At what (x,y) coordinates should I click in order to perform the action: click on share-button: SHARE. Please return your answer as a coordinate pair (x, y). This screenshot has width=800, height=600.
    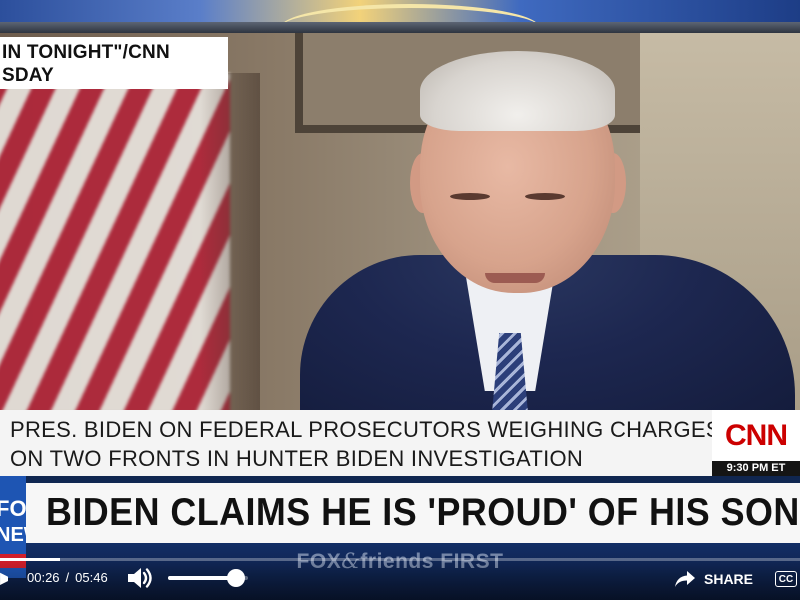
    Looking at the image, I should click on (713, 579).